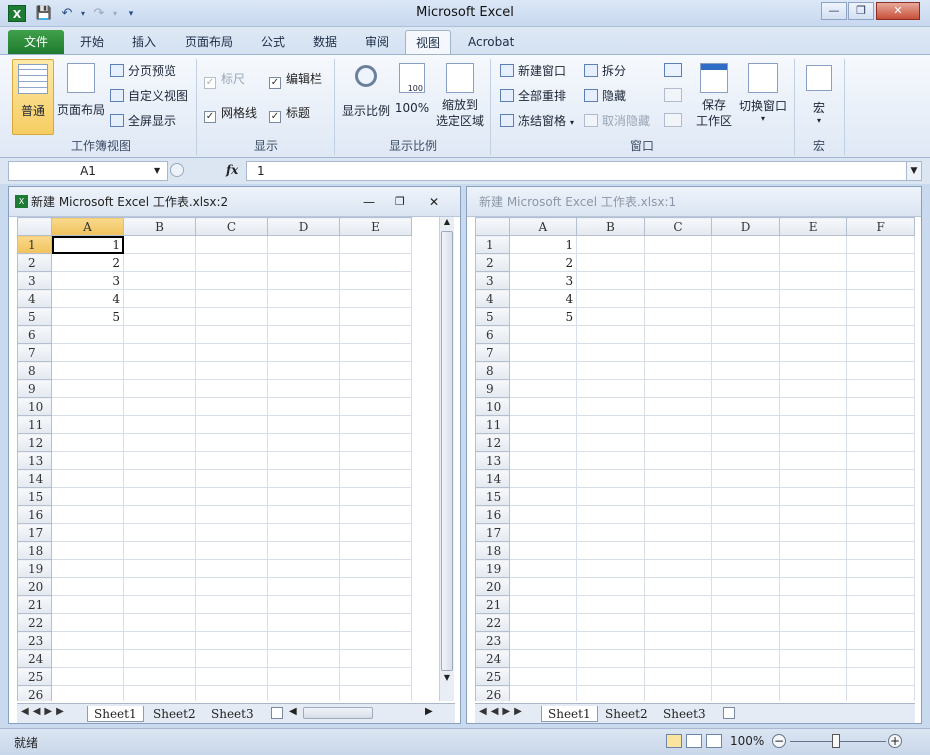 The height and width of the screenshot is (755, 930). Describe the element at coordinates (434, 202) in the screenshot. I see `workbook-close-button: ✕` at that location.